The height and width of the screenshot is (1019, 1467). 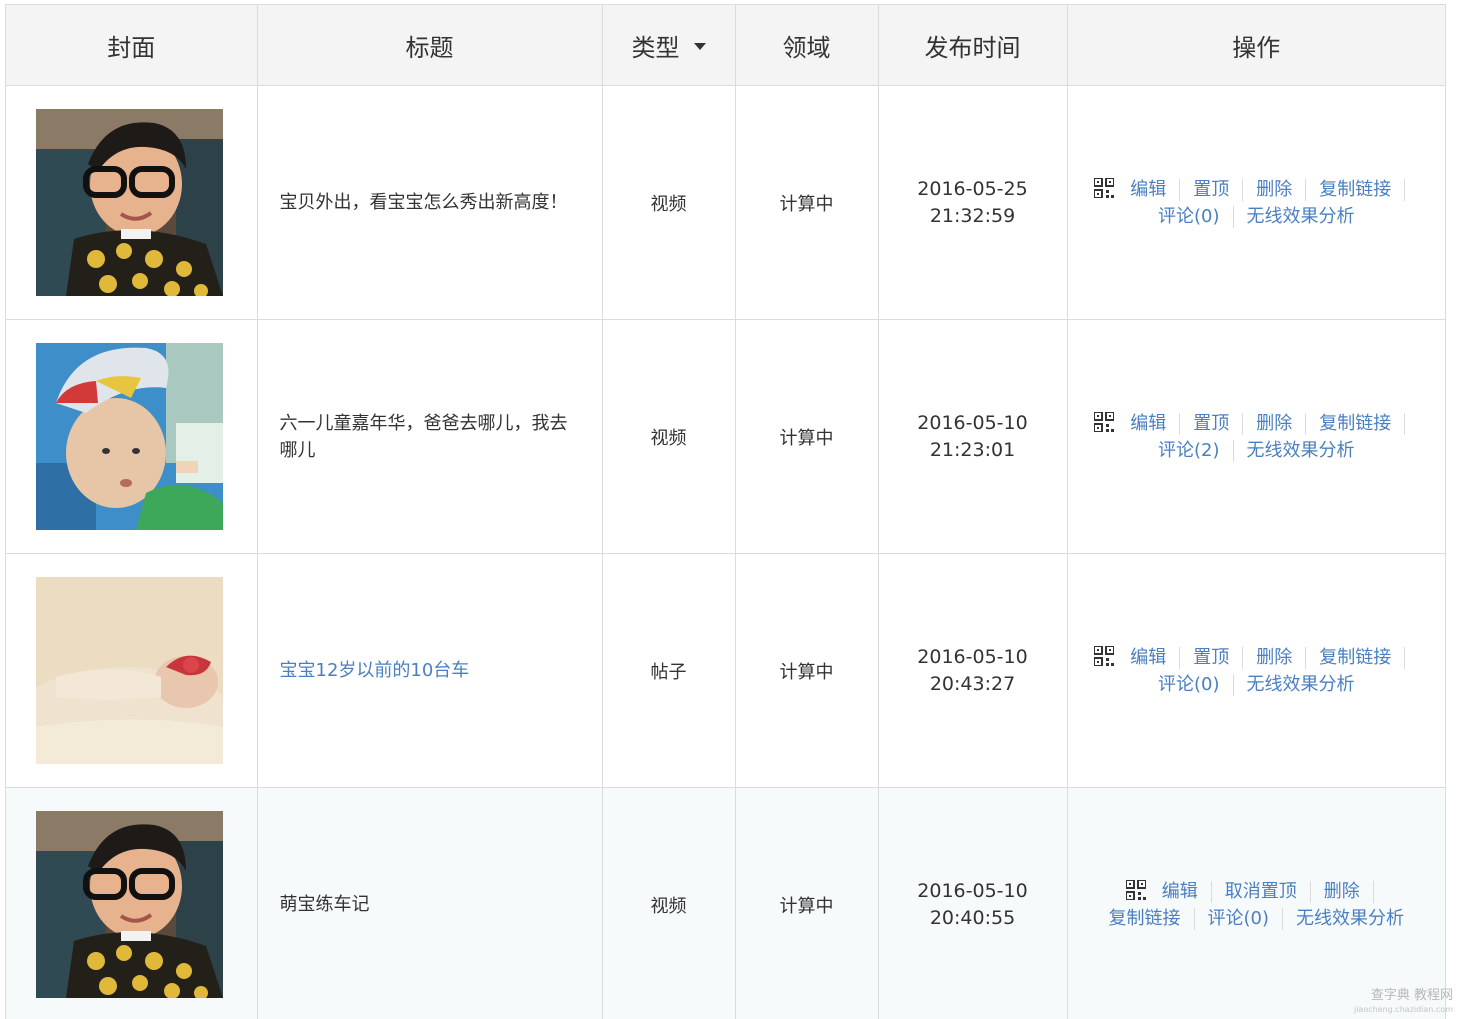 I want to click on caret-down-icon, so click(x=699, y=46).